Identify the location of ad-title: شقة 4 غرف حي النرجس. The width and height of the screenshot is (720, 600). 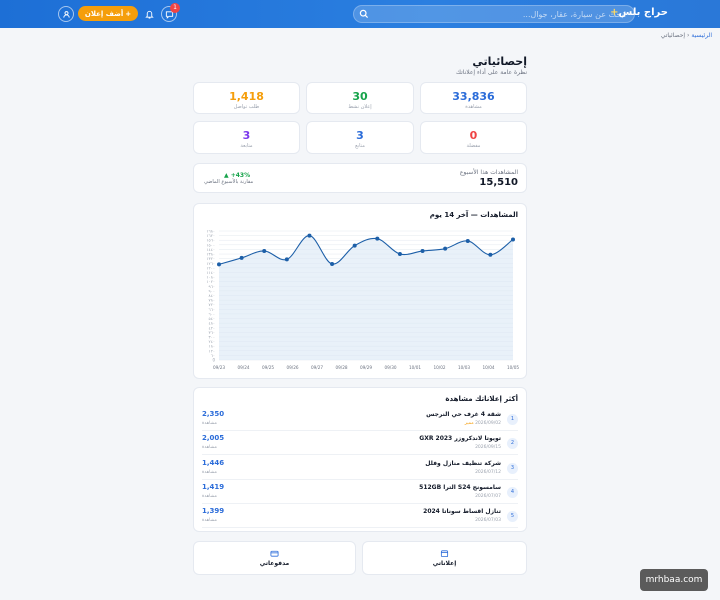
(463, 414).